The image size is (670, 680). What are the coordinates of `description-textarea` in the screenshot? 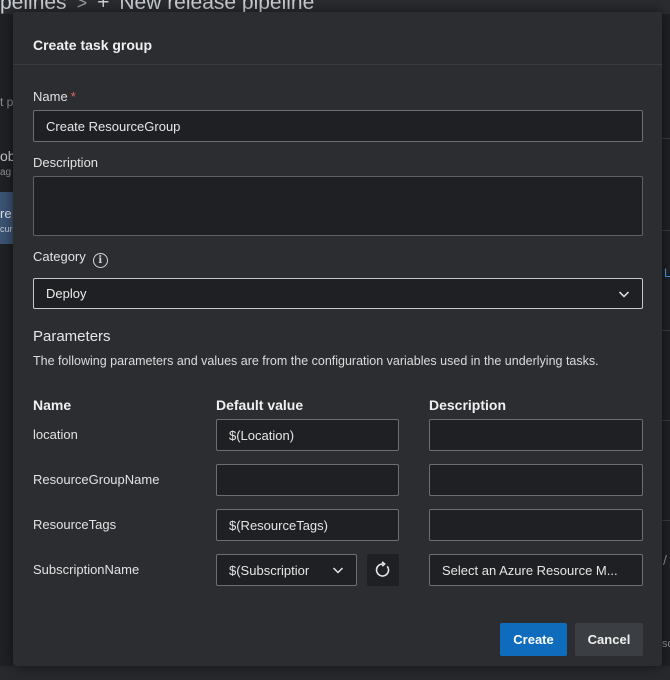 It's located at (338, 206).